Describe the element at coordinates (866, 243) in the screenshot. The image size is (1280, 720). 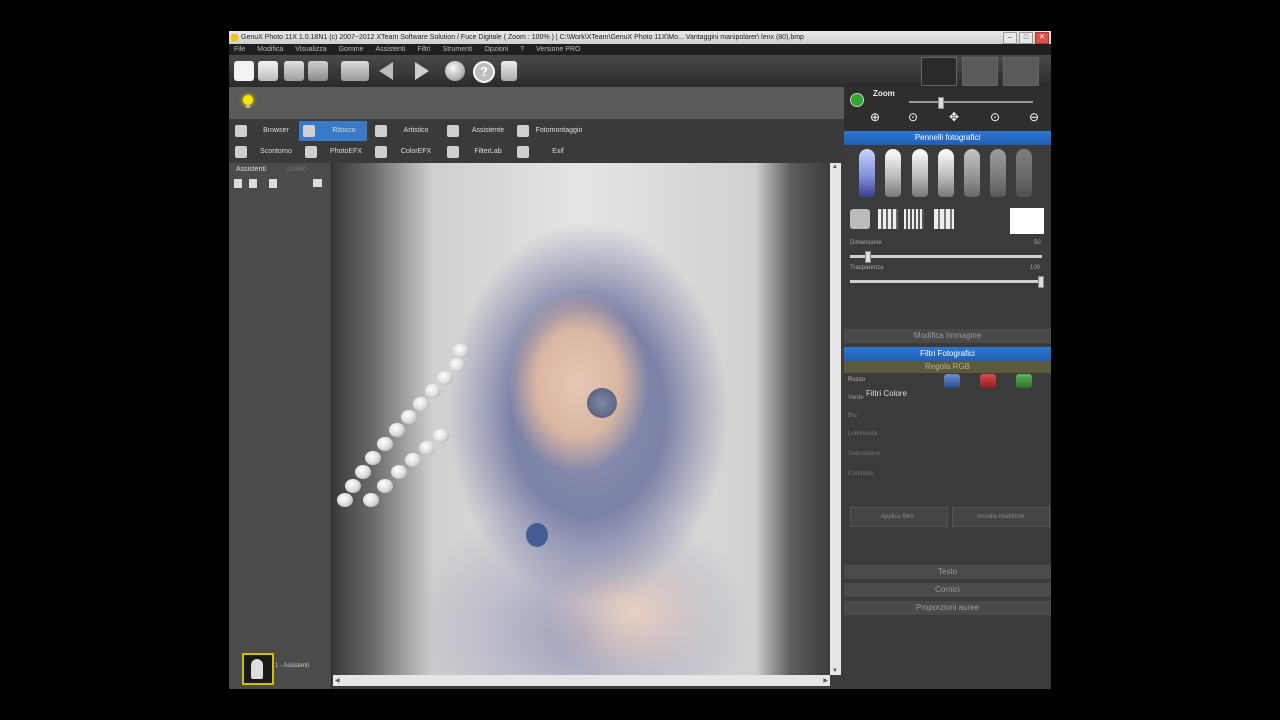
I see `dimensione-label: Dimensione` at that location.